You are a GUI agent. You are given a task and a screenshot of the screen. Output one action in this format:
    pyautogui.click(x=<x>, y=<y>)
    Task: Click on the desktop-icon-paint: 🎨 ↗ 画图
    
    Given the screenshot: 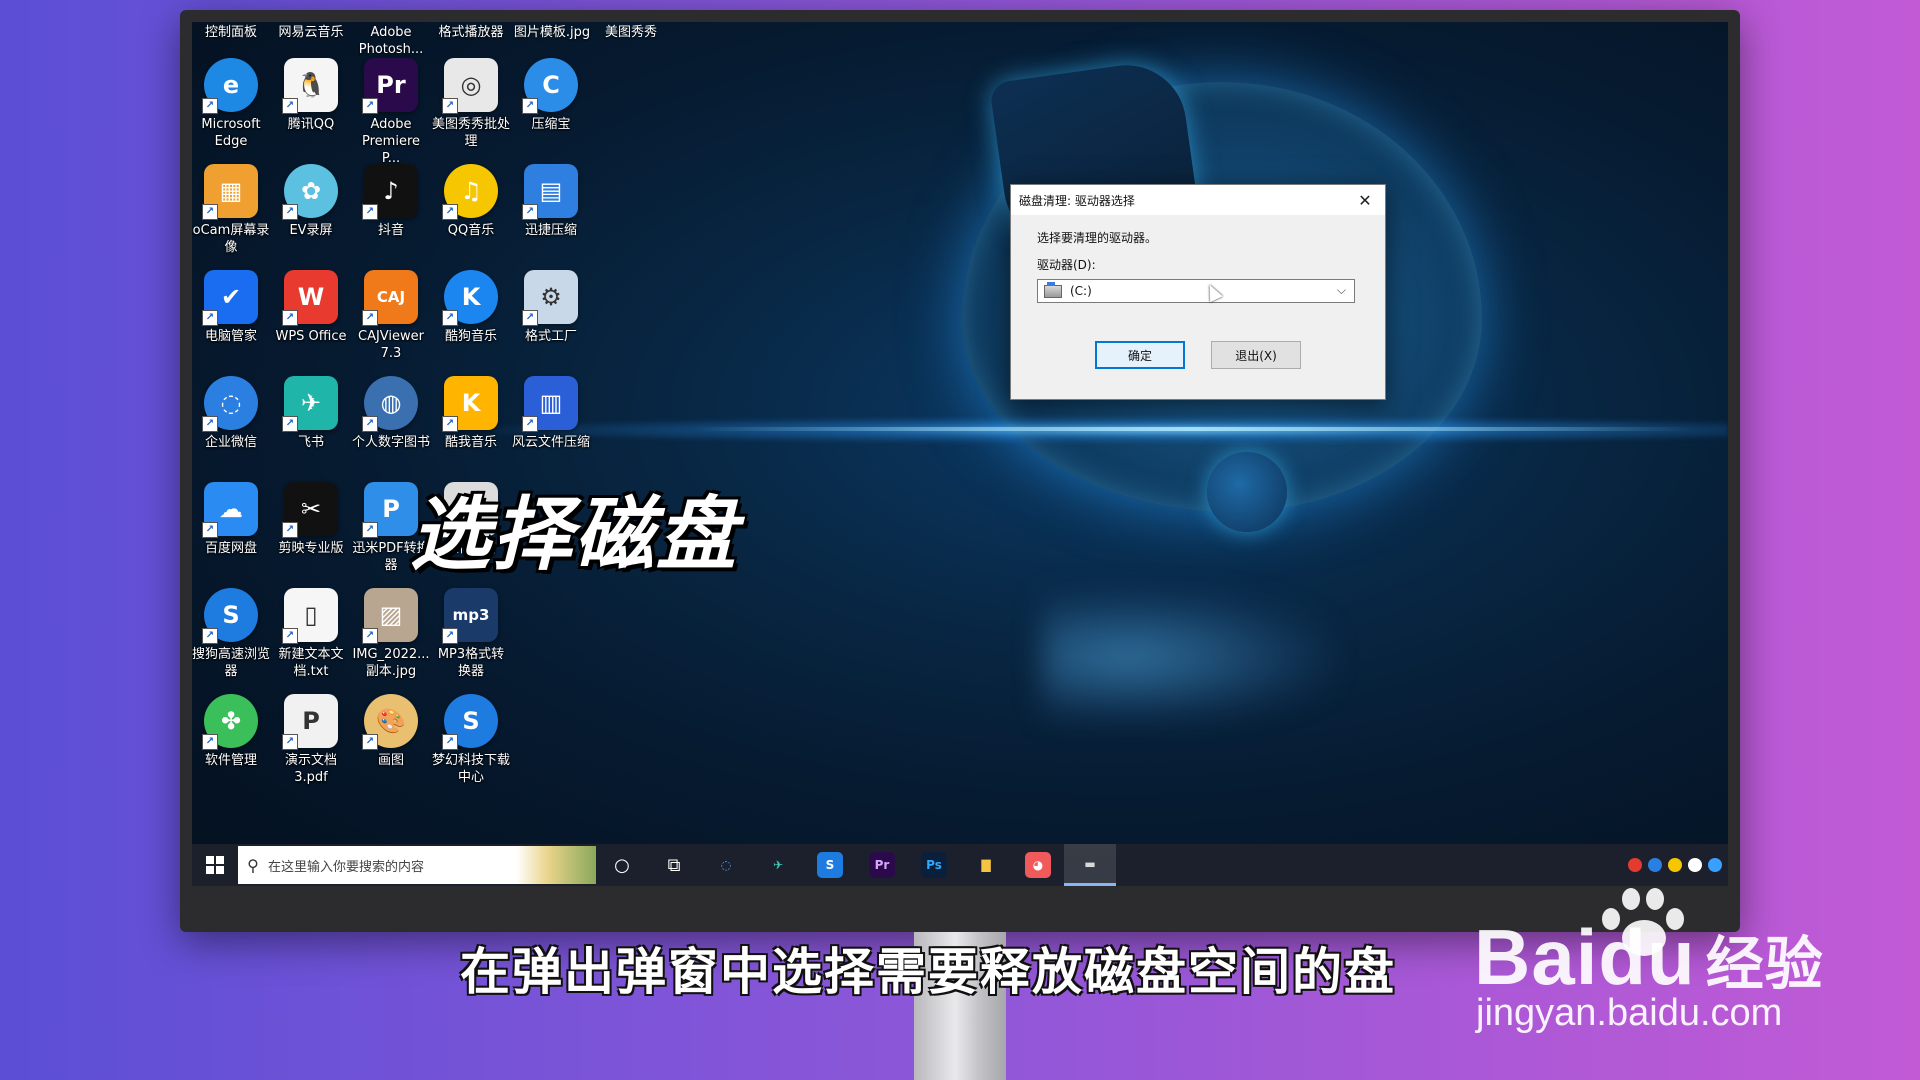 What is the action you would take?
    pyautogui.click(x=391, y=731)
    